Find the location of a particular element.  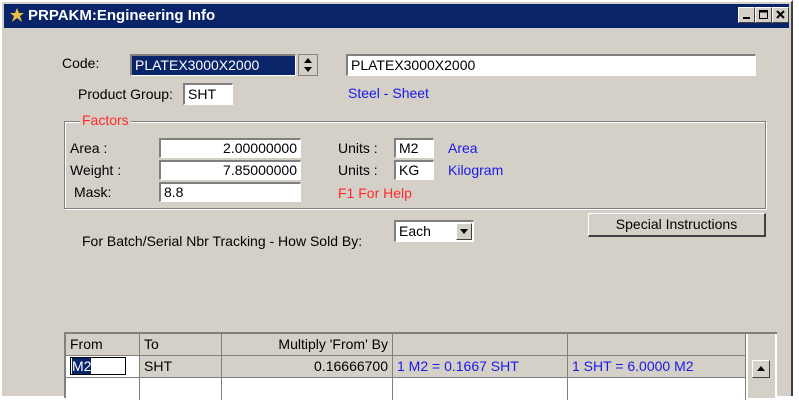

from-cell-value: M2 is located at coordinates (82, 366).